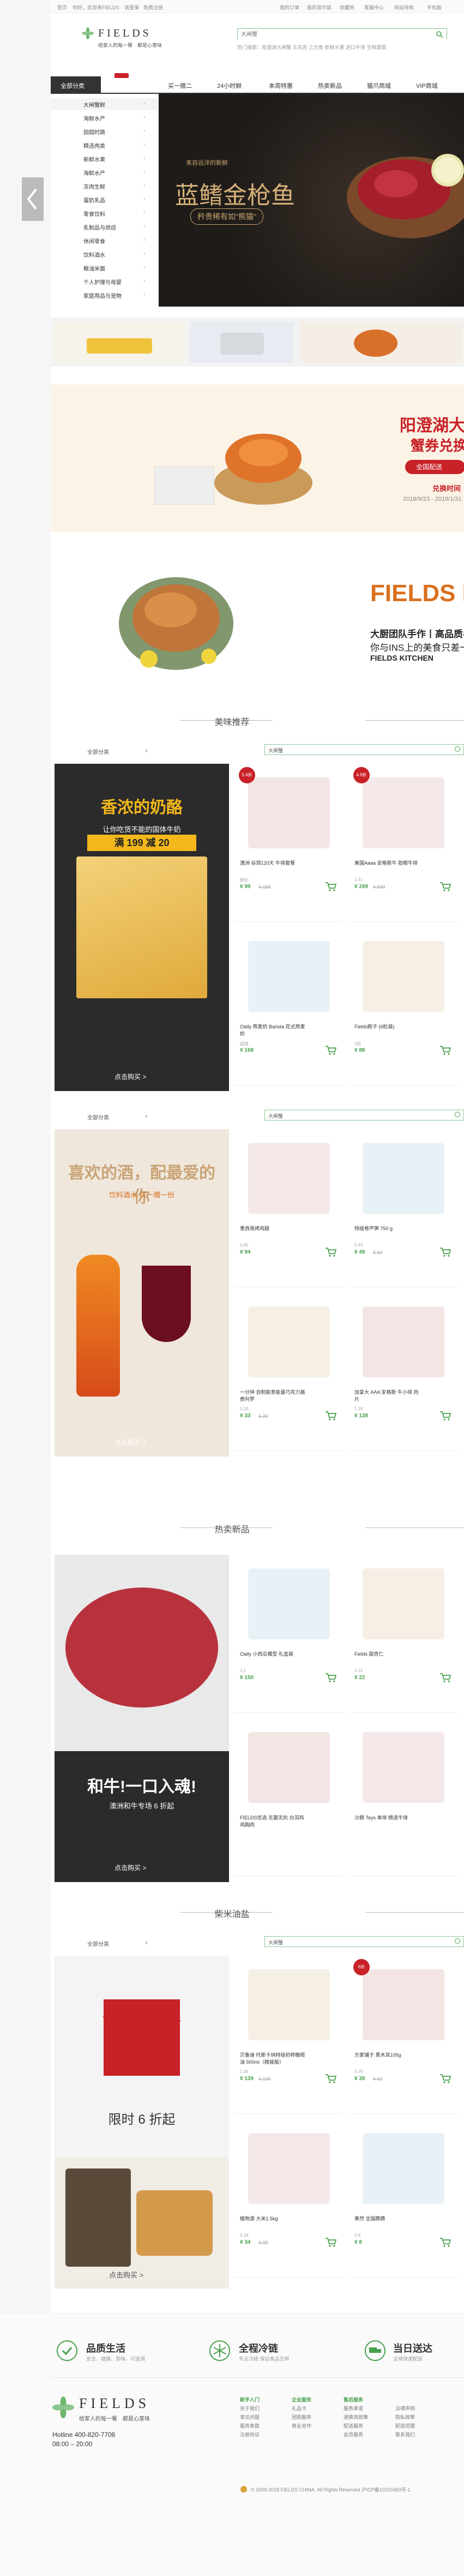  Describe the element at coordinates (33, 199) in the screenshot. I see `carousel-prev-button` at that location.